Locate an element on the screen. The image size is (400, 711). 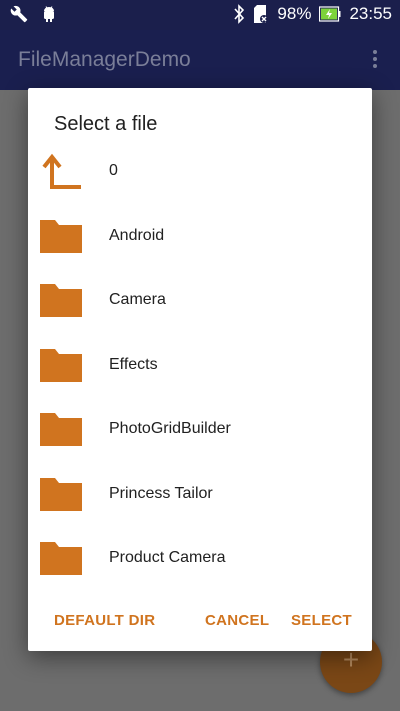
sd-card-icon is located at coordinates (261, 14).